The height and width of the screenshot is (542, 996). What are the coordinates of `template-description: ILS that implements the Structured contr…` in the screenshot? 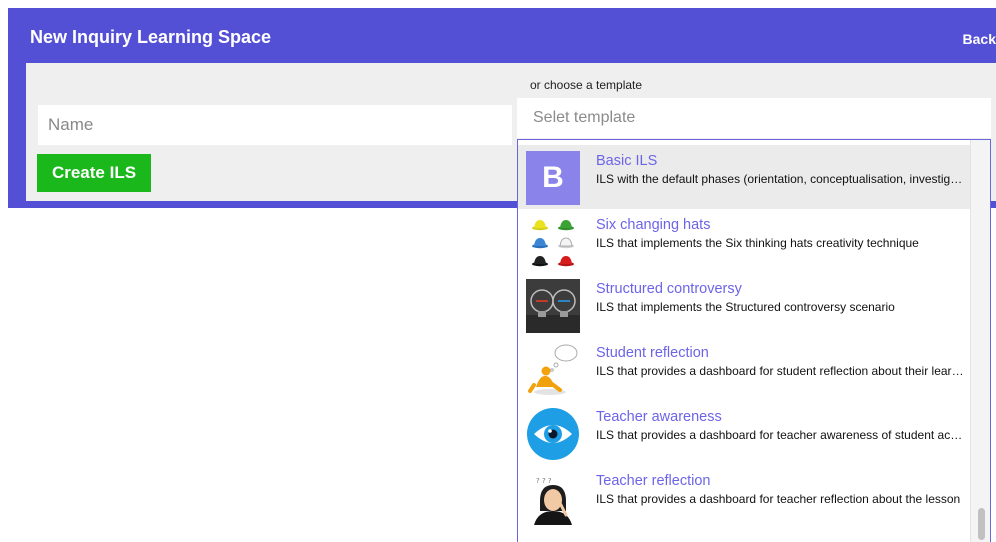 It's located at (745, 307).